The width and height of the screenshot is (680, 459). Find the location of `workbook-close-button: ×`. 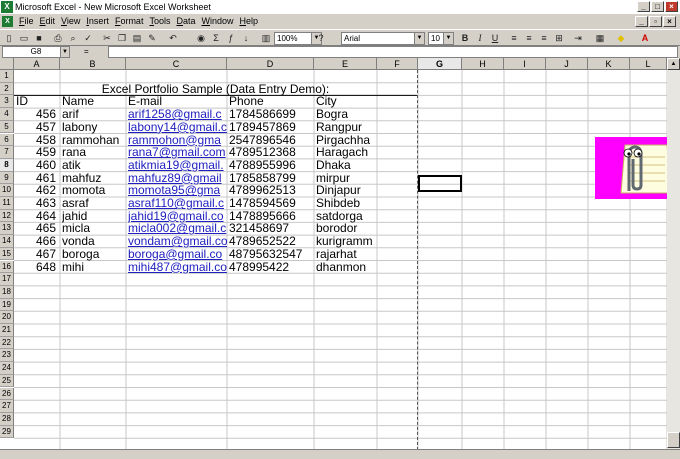

workbook-close-button: × is located at coordinates (669, 21).